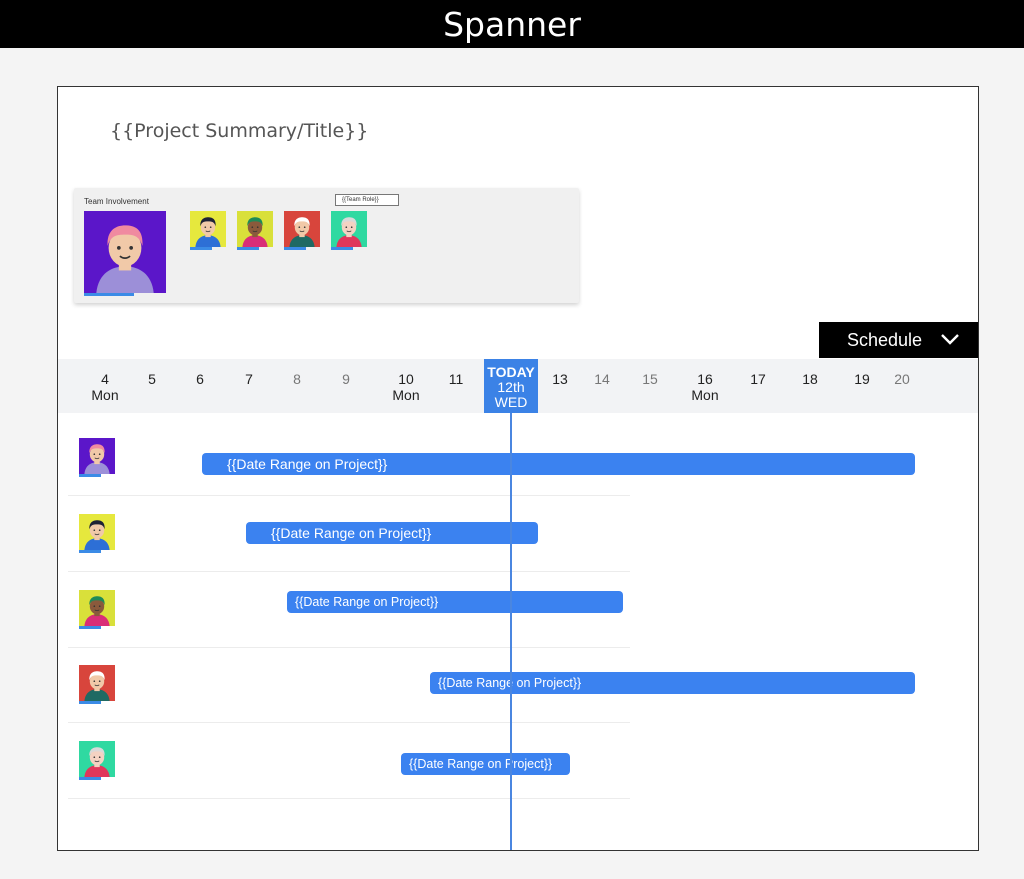  I want to click on timeline-day: 13, so click(560, 379).